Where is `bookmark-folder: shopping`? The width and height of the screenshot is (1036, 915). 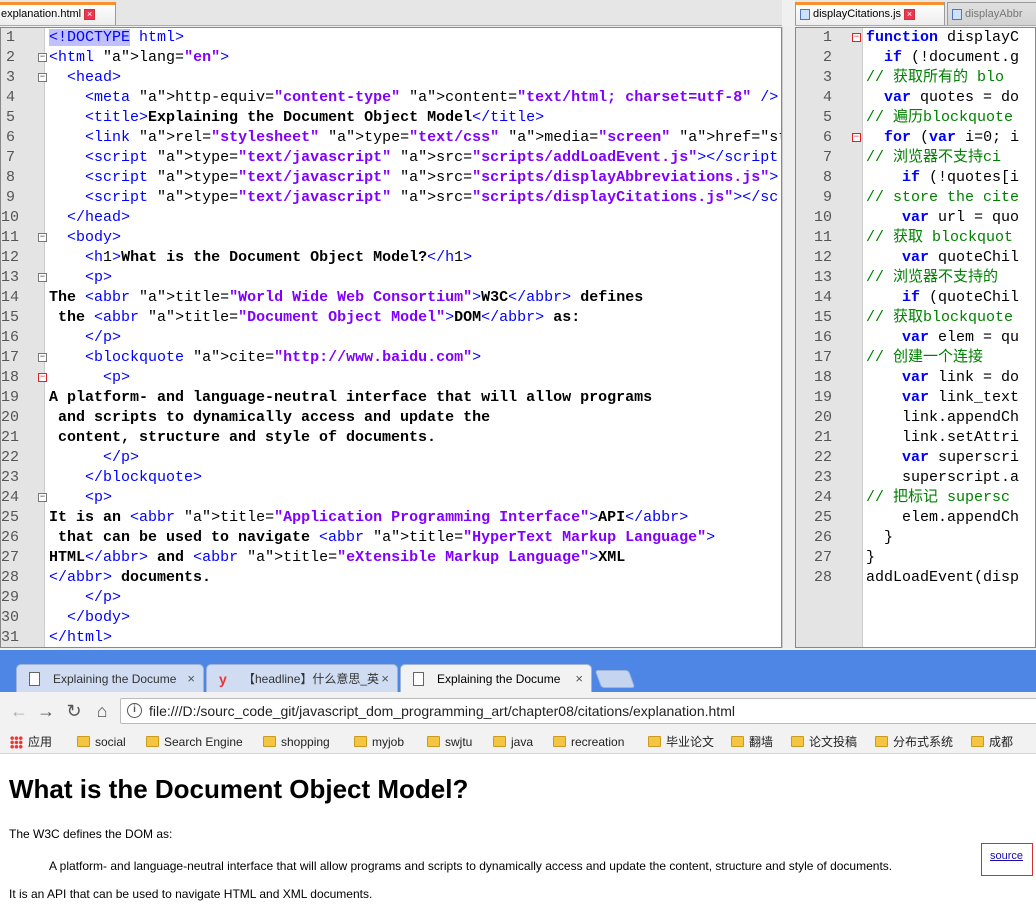
bookmark-folder: shopping is located at coordinates (295, 742).